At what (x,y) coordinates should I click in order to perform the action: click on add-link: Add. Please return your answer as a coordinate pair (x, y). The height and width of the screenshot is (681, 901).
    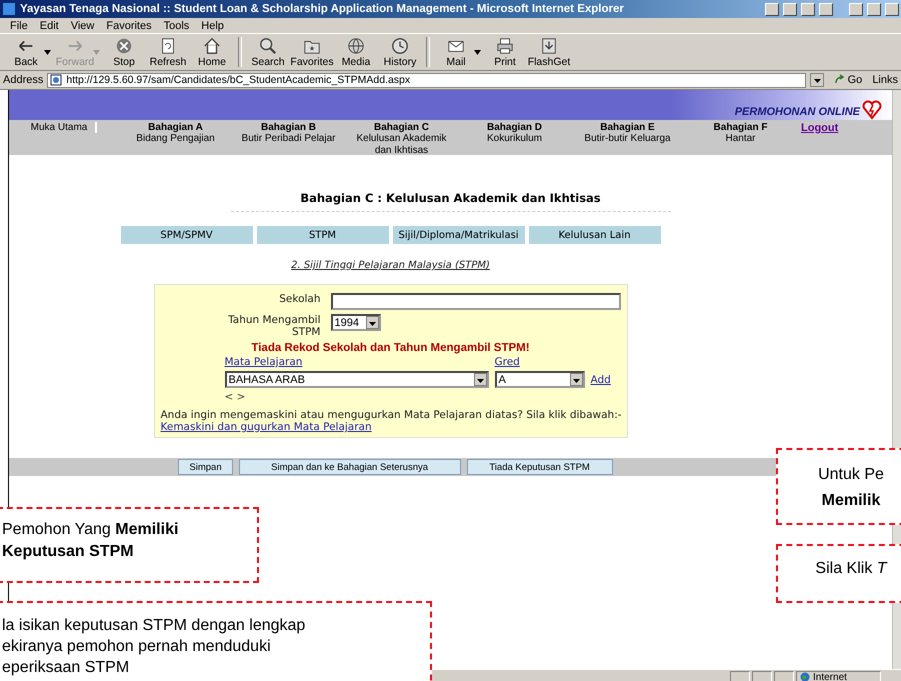
    Looking at the image, I should click on (600, 380).